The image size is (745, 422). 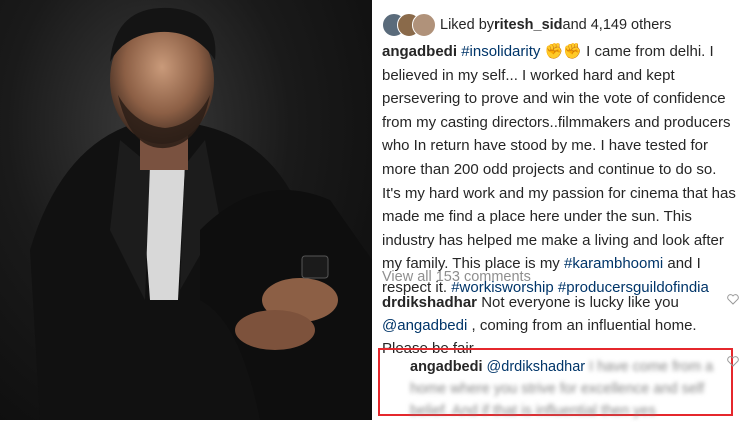 I want to click on mention-link: @drdikshadhar, so click(x=536, y=367).